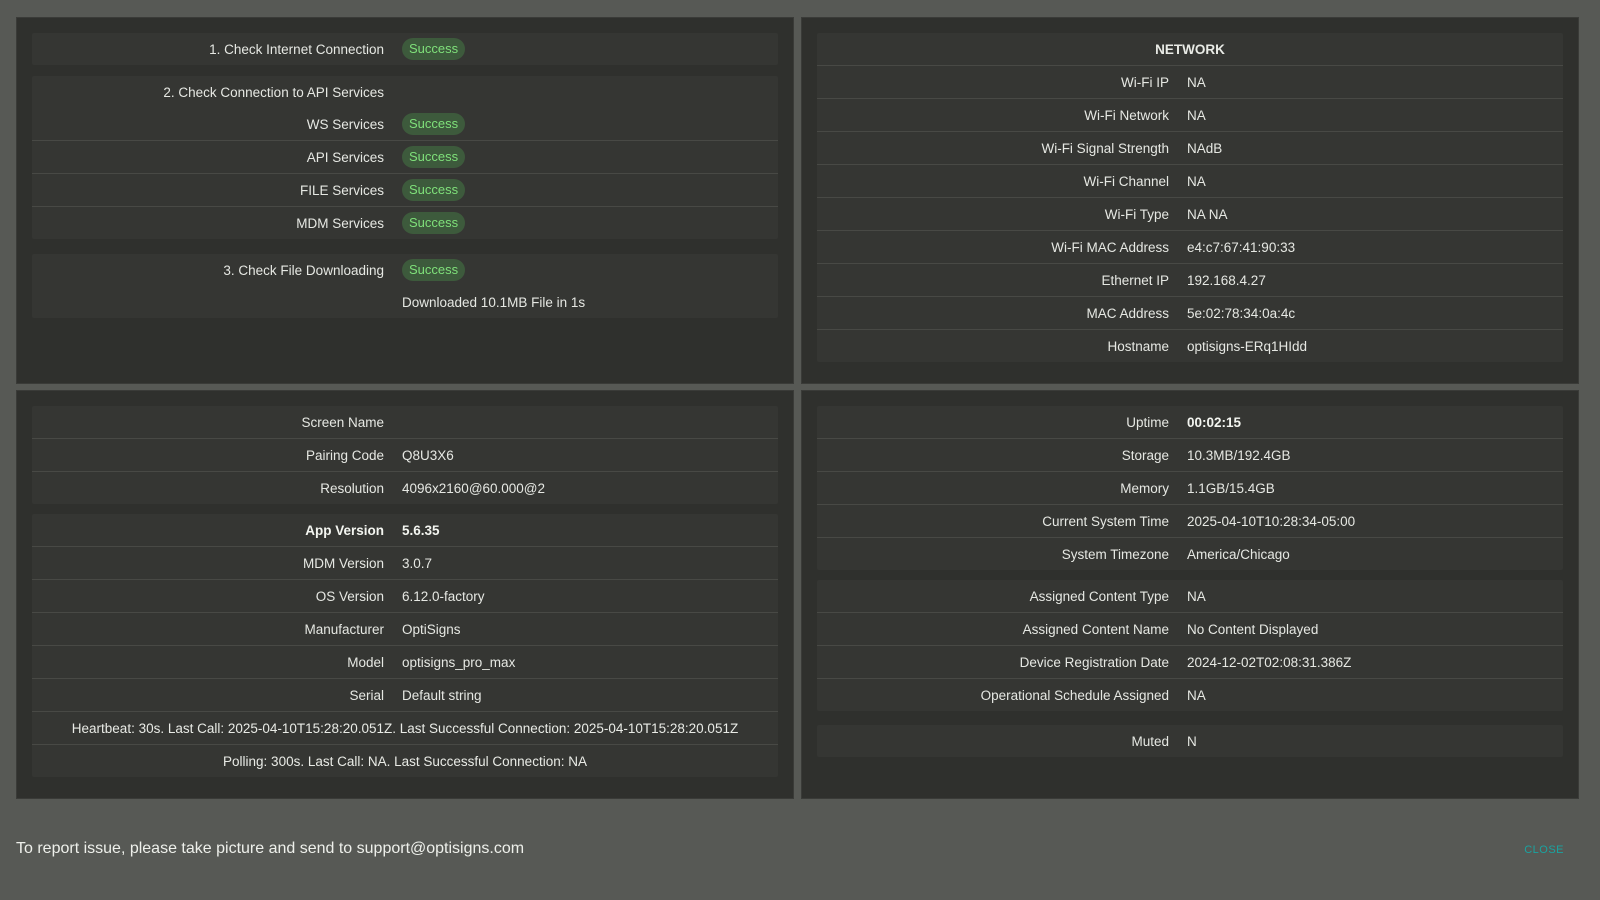 Image resolution: width=1600 pixels, height=900 pixels. What do you see at coordinates (365, 662) in the screenshot?
I see `model-label: Model` at bounding box center [365, 662].